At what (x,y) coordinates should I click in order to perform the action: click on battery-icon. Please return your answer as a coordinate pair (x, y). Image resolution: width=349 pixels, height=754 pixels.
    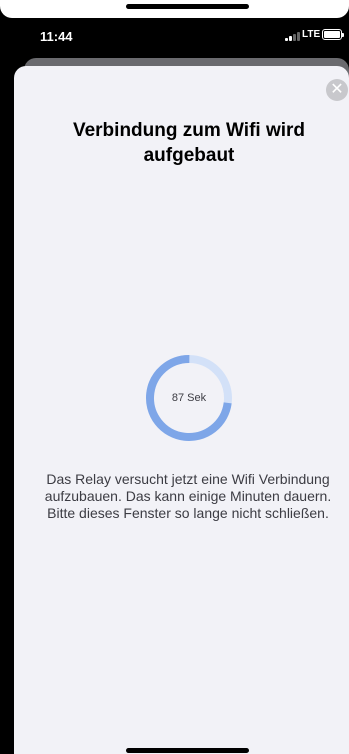
    Looking at the image, I should click on (332, 34).